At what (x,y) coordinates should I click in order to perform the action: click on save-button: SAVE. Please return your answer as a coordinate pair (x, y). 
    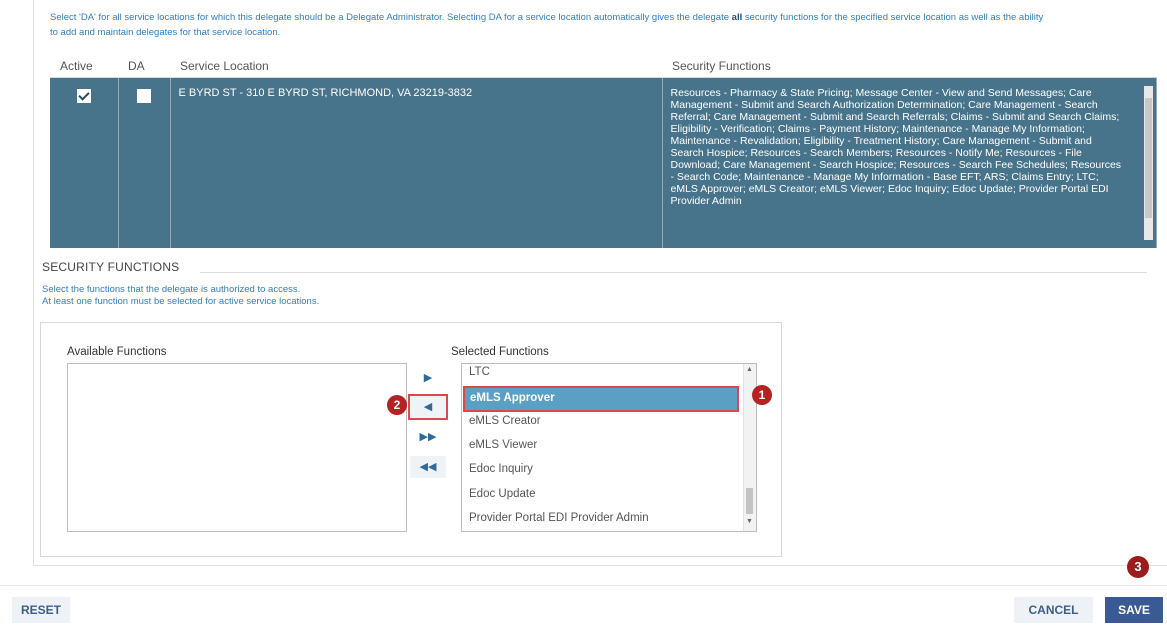
    Looking at the image, I should click on (1134, 610).